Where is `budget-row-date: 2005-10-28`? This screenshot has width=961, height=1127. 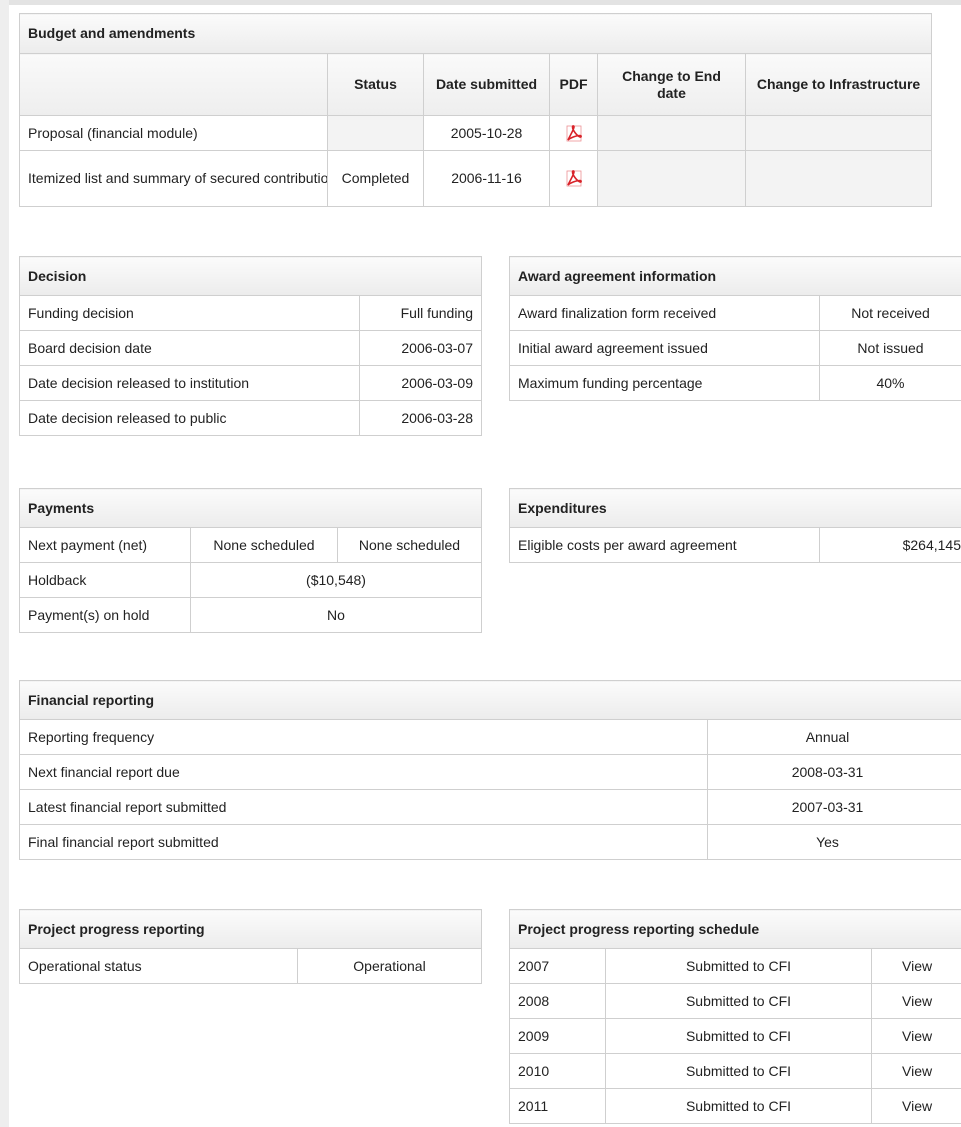
budget-row-date: 2005-10-28 is located at coordinates (486, 133).